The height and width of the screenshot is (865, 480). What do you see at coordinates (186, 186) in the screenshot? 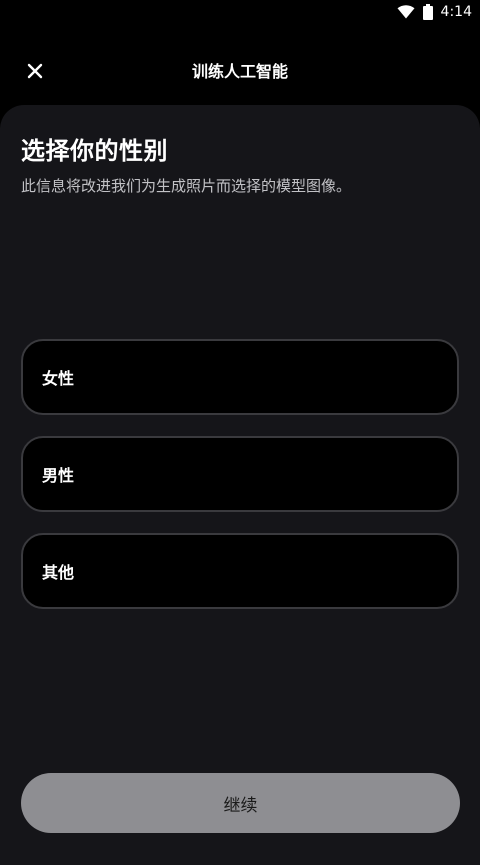
I see `sheet-subtitle: 此信息将改进我们为生成照片而选择的模型图像。` at bounding box center [186, 186].